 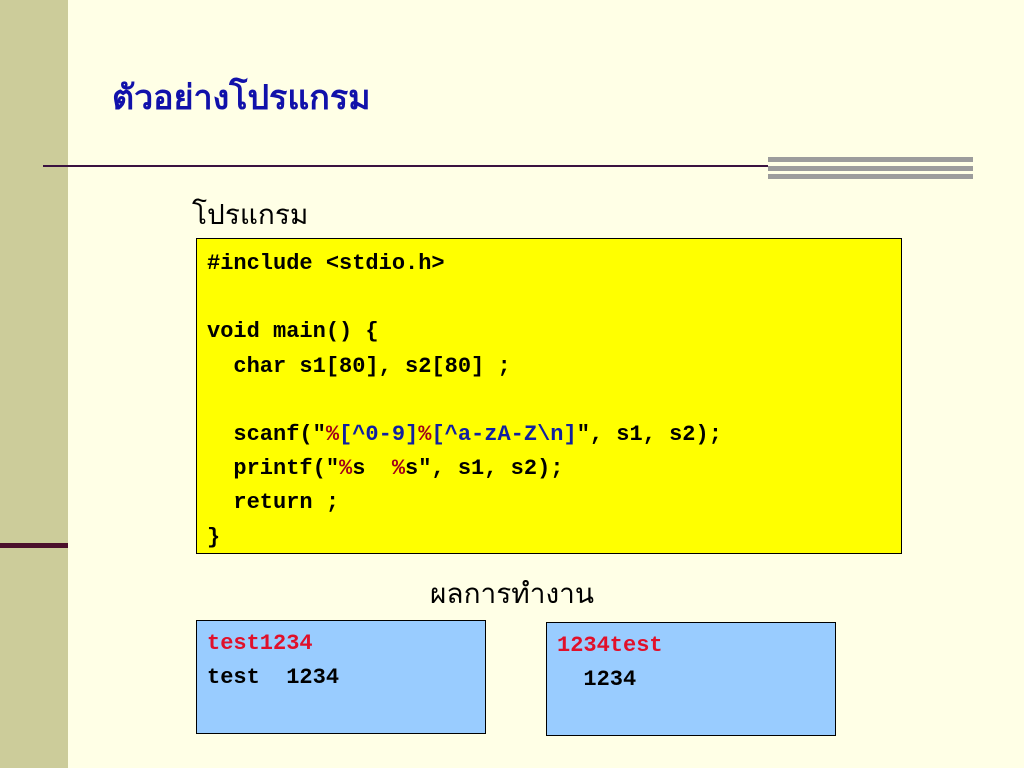 I want to click on result-label: ผลการทำงาน, so click(x=512, y=593).